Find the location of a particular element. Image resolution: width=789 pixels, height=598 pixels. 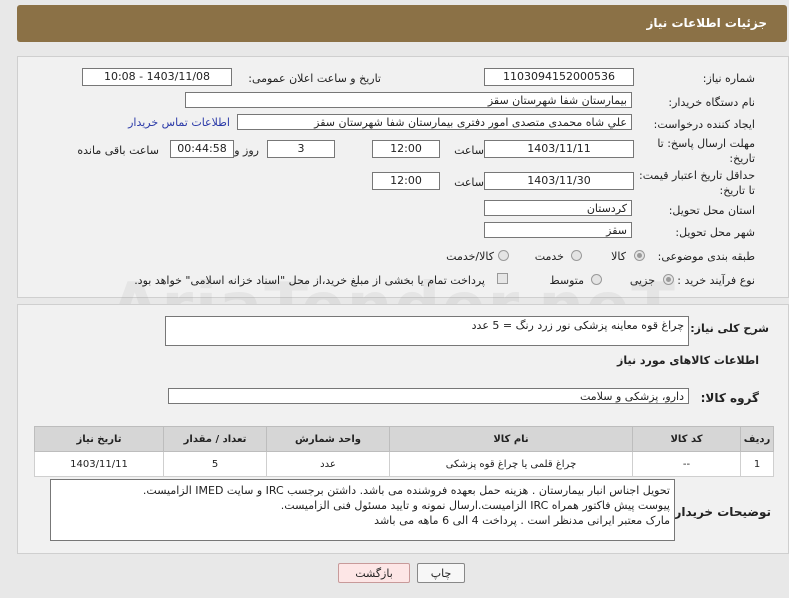

category-option-goods: کالا is located at coordinates (618, 256).